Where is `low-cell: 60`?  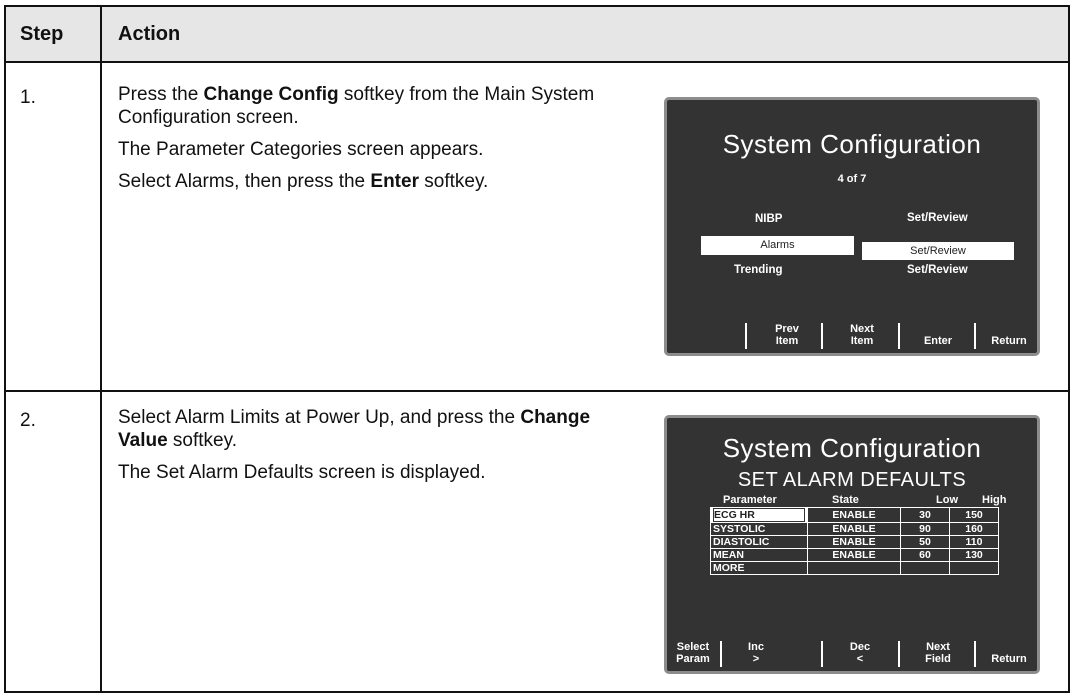 low-cell: 60 is located at coordinates (925, 555).